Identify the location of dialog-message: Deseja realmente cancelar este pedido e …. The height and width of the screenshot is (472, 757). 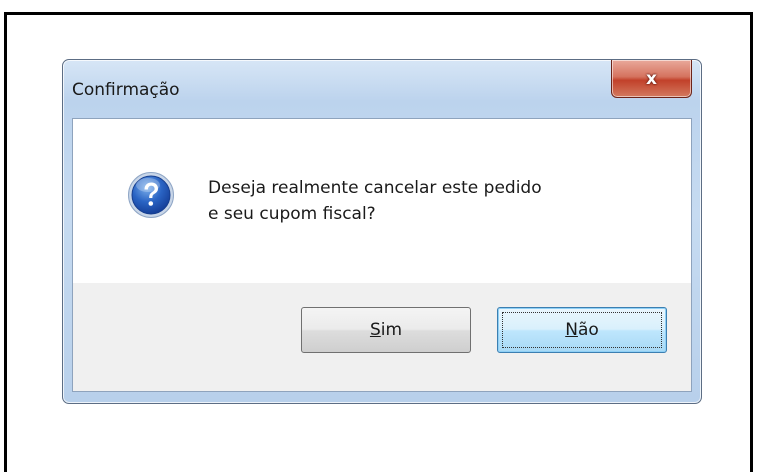
(375, 201).